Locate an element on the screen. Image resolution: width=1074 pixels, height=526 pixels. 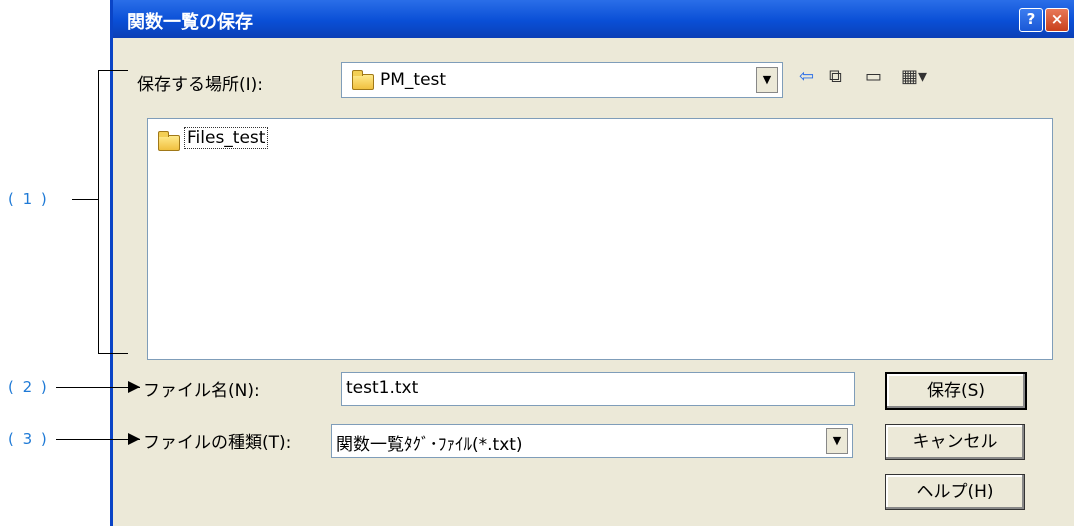
list-item-label: Files_test is located at coordinates (226, 138).